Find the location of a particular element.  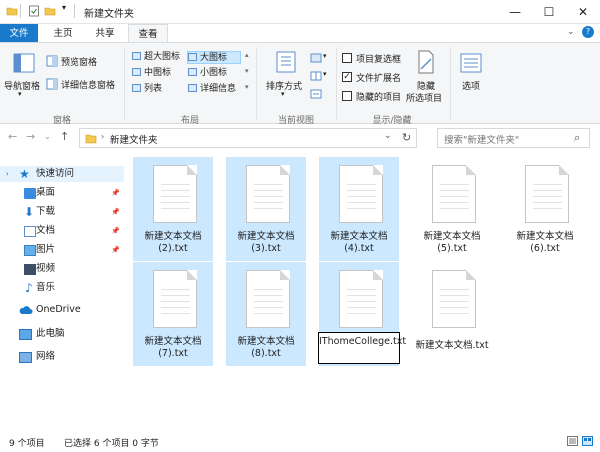

preview-pane-button: 预览窗格 is located at coordinates (79, 61).